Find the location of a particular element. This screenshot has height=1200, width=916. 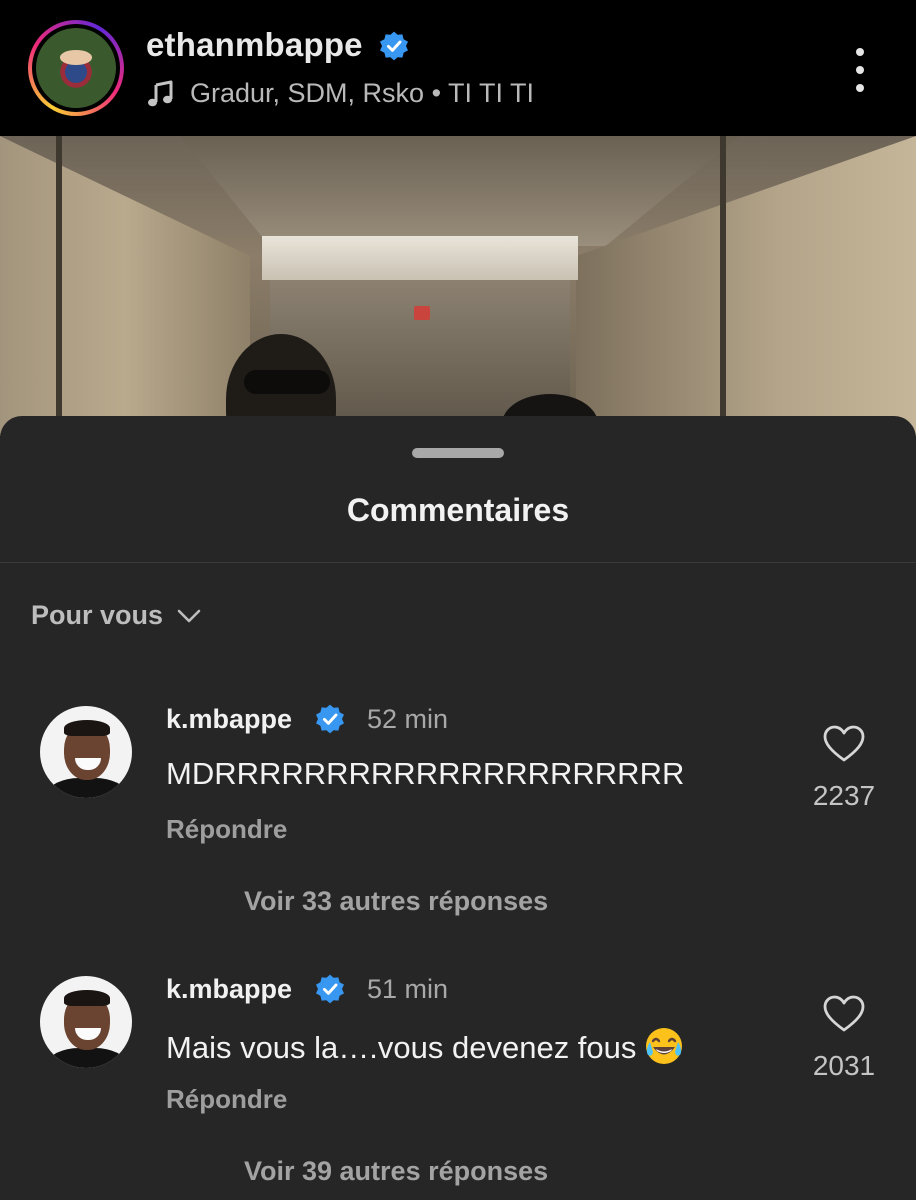

like-count: 2237 is located at coordinates (844, 795).